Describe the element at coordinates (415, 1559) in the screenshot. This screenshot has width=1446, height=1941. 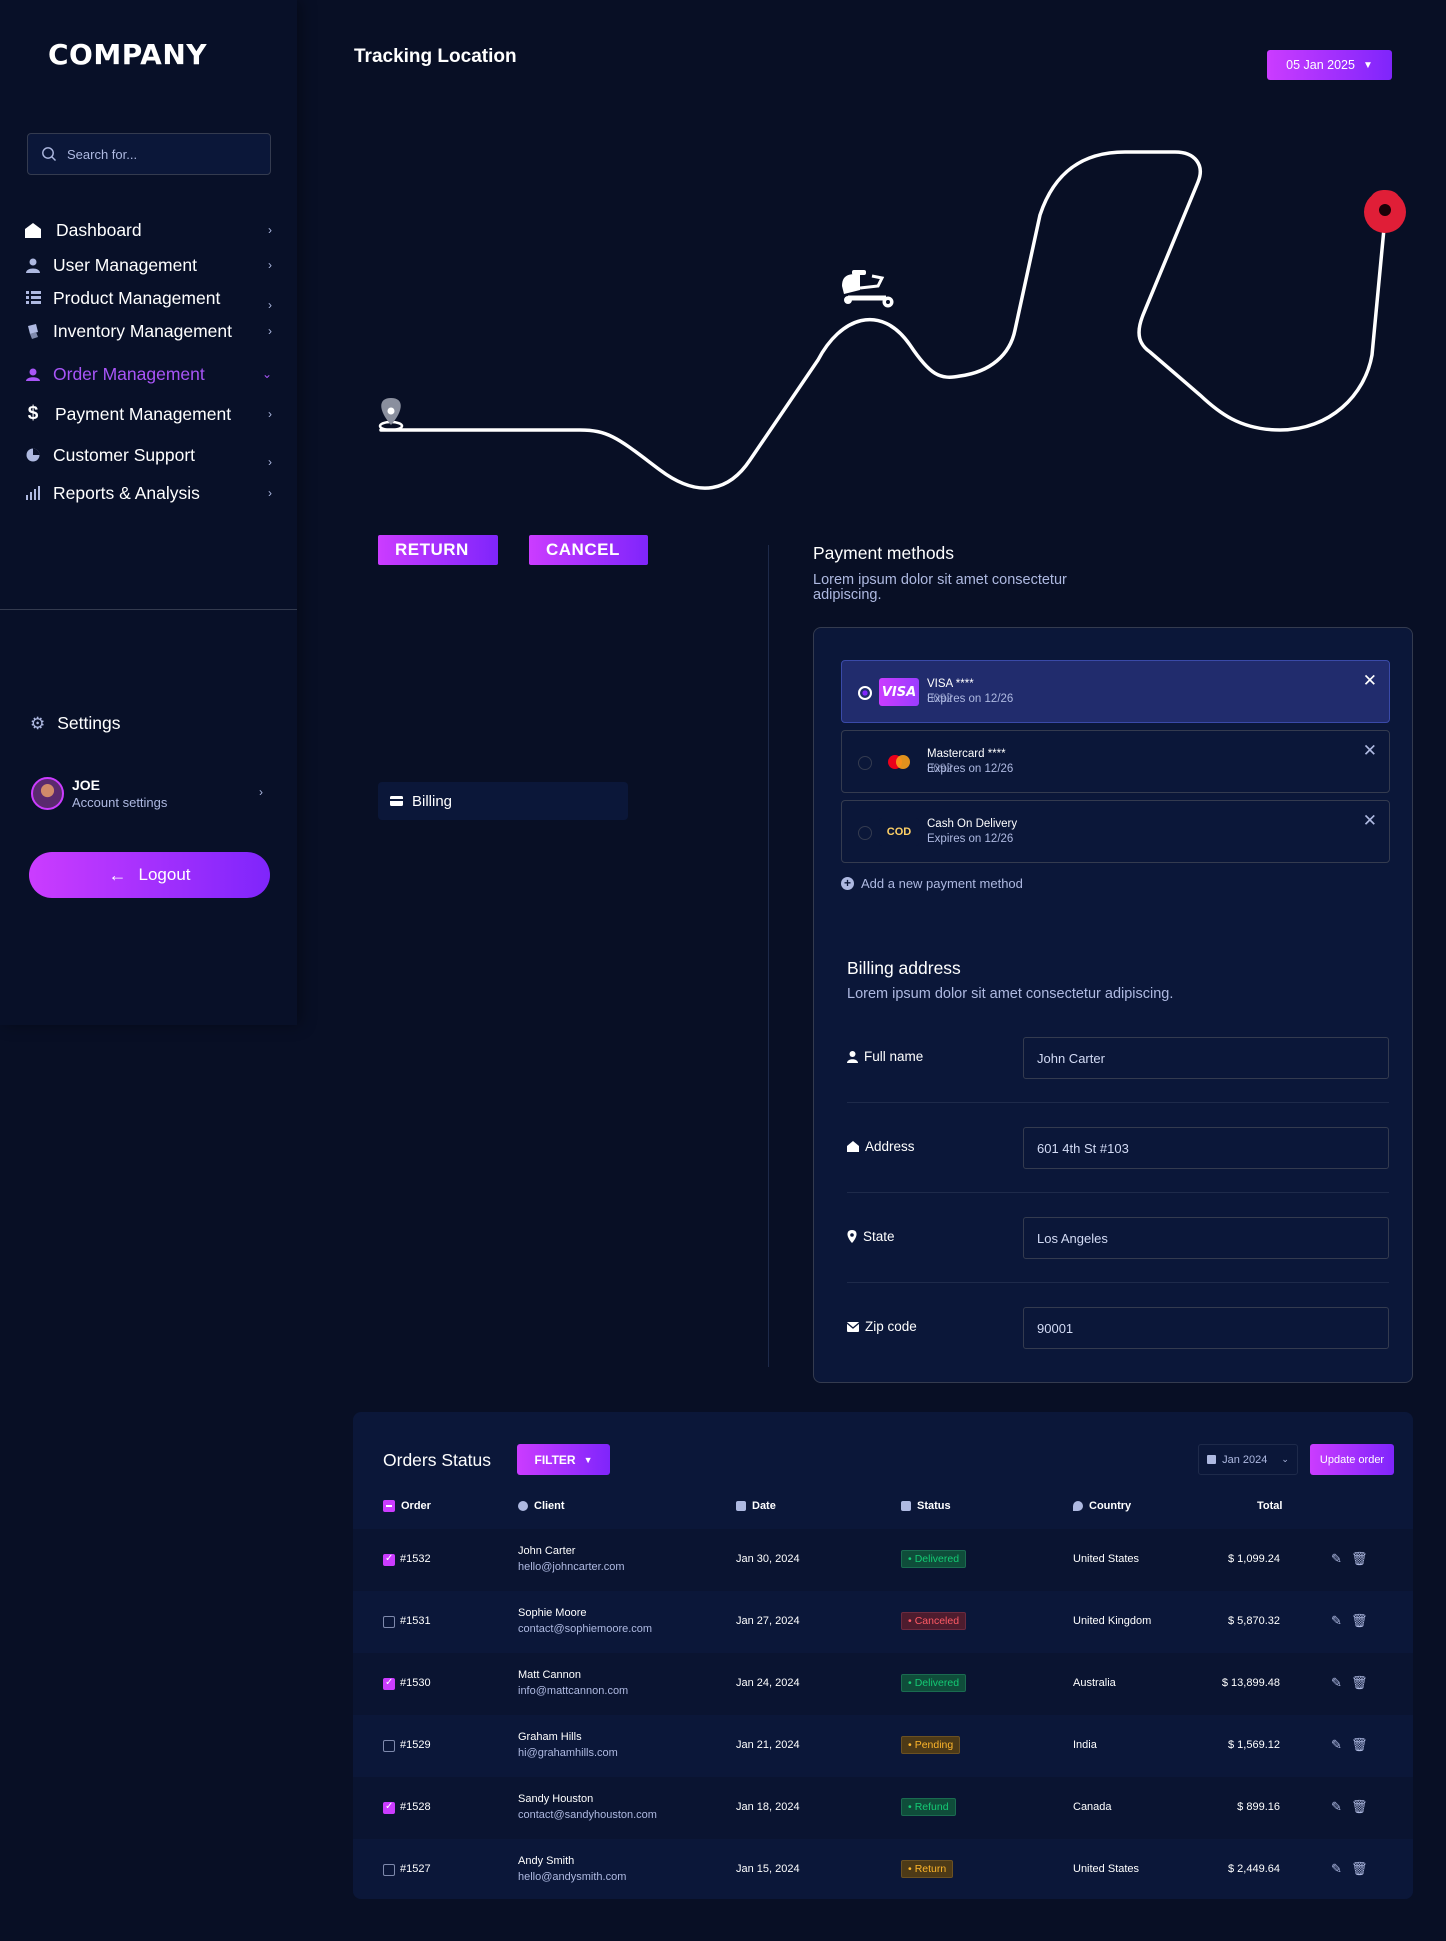
I see `order-id: #1532` at that location.